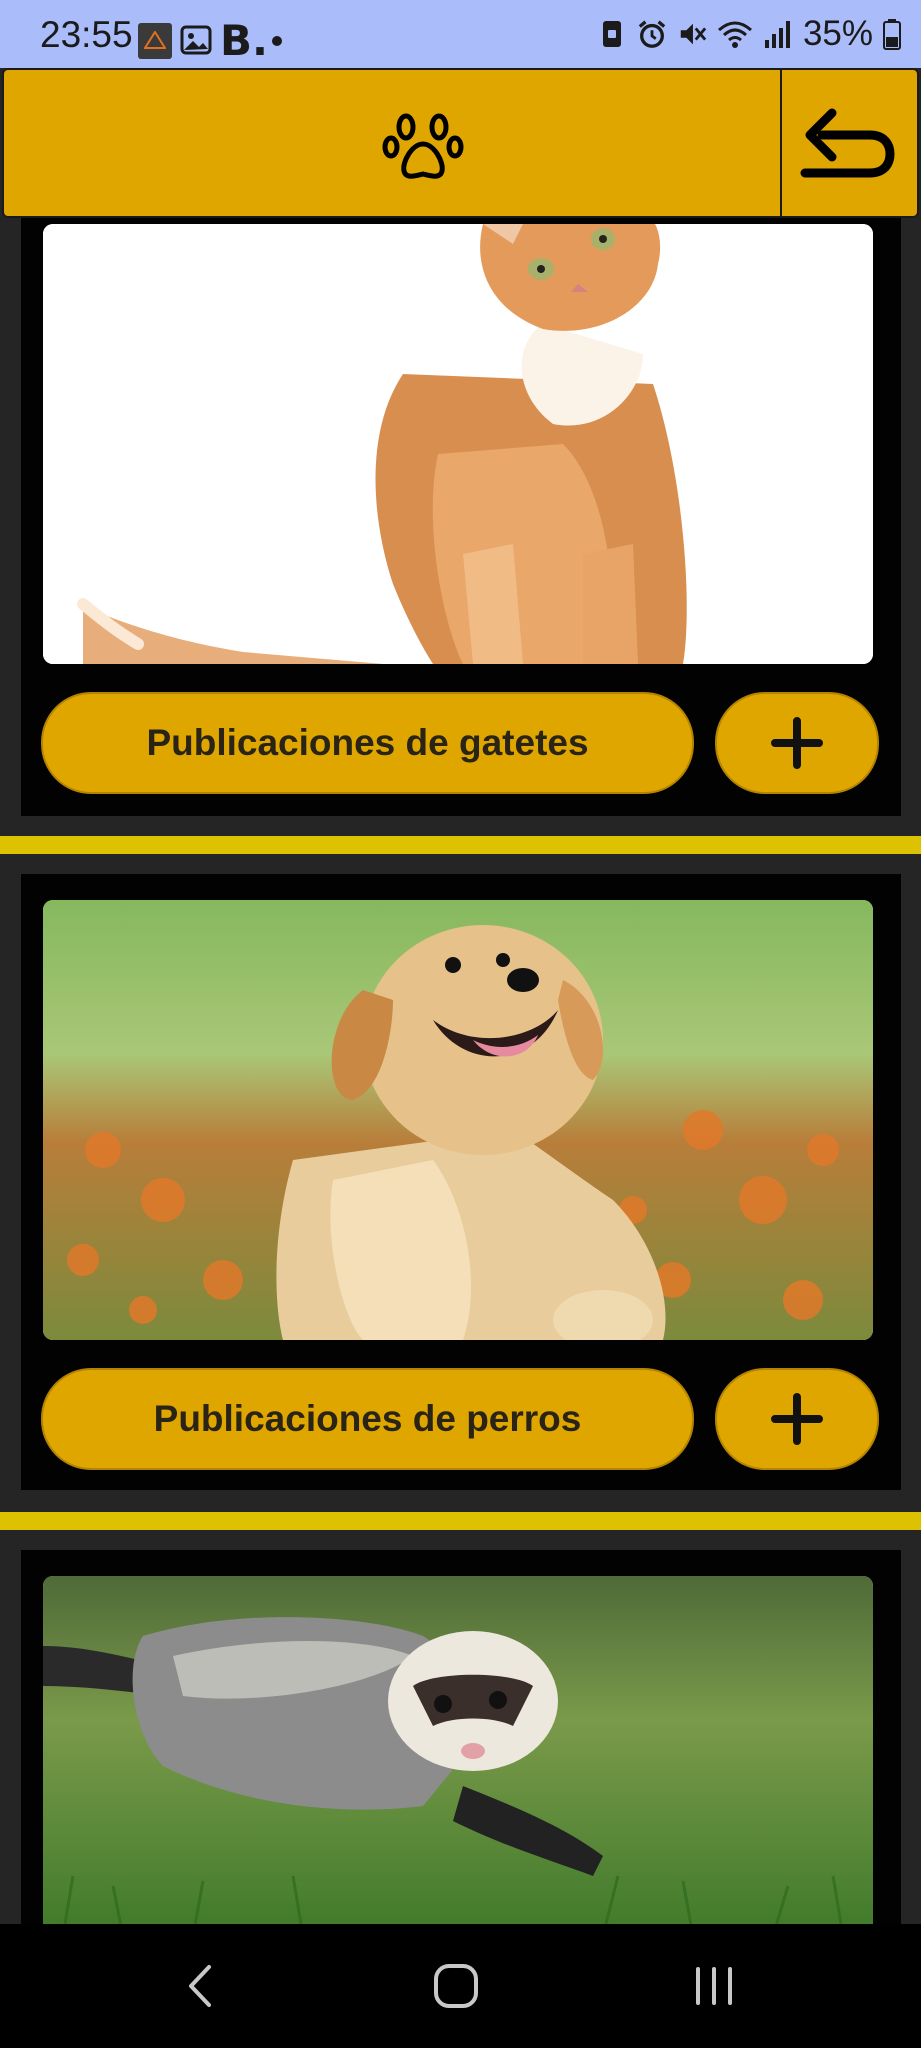  I want to click on system-nav-bar, so click(460, 1986).